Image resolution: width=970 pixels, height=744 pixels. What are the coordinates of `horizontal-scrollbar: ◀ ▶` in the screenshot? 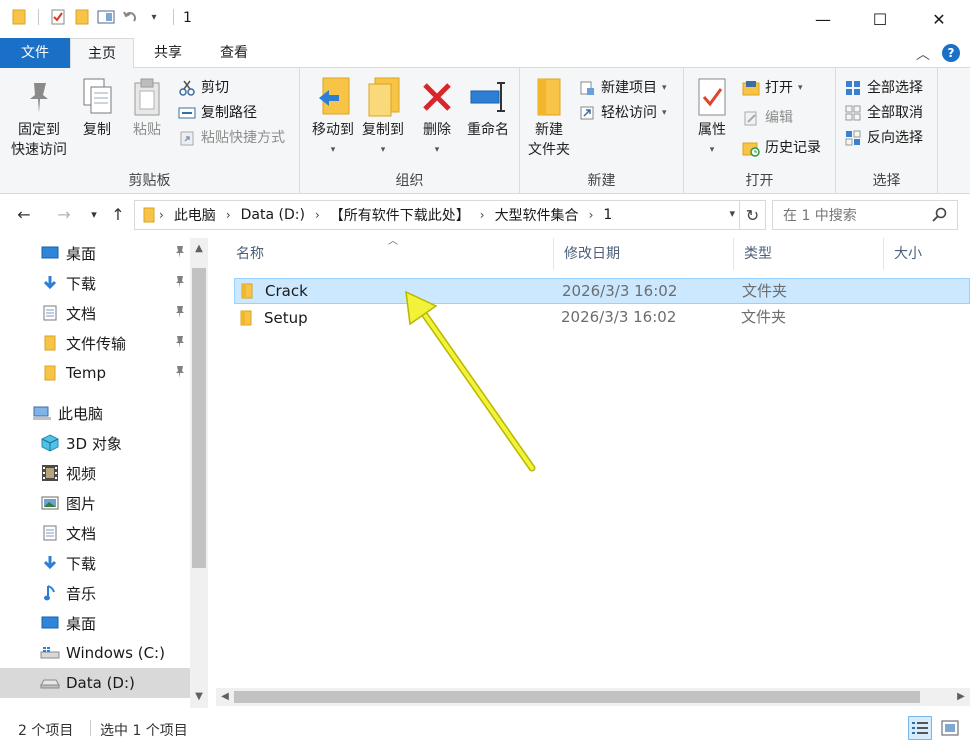 It's located at (593, 697).